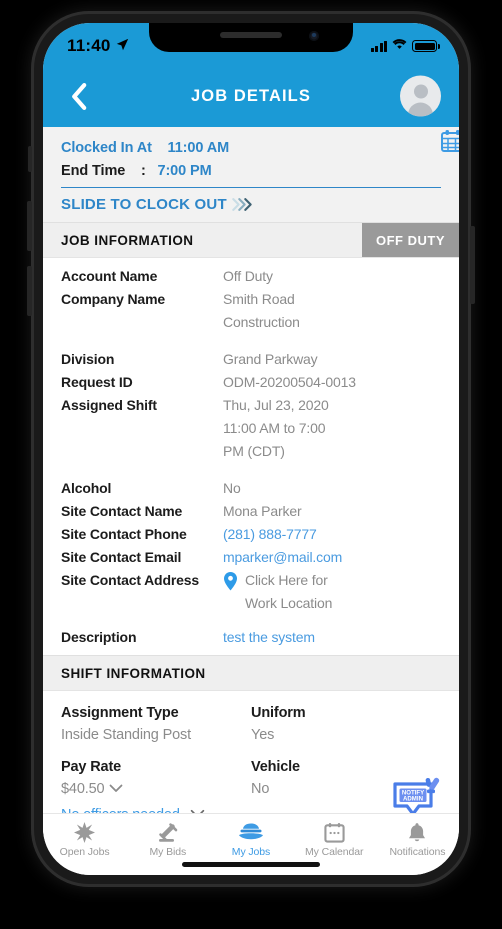 This screenshot has height=929, width=502. I want to click on job-information-header: JOB INFORMATION OFF DUTY, so click(251, 240).